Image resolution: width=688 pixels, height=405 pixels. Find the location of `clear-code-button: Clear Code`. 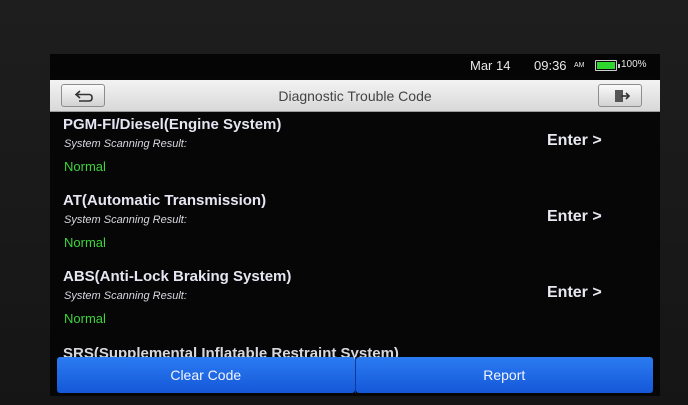

clear-code-button: Clear Code is located at coordinates (206, 375).